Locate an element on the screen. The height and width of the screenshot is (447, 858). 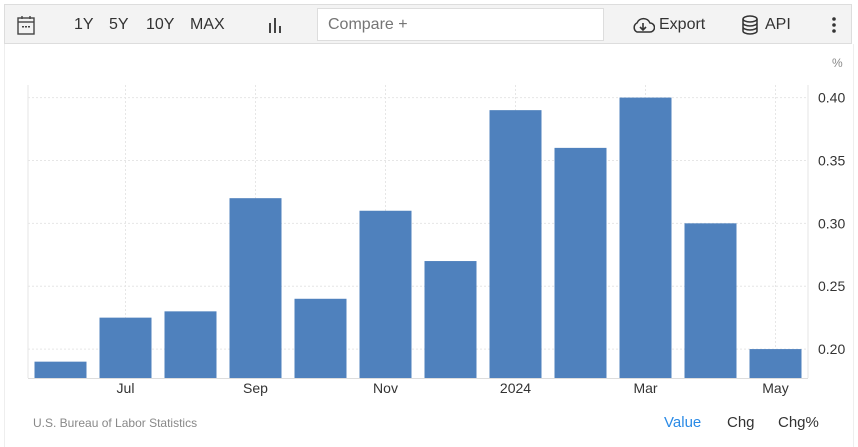
tab-chg-percent: Chg% is located at coordinates (798, 422).